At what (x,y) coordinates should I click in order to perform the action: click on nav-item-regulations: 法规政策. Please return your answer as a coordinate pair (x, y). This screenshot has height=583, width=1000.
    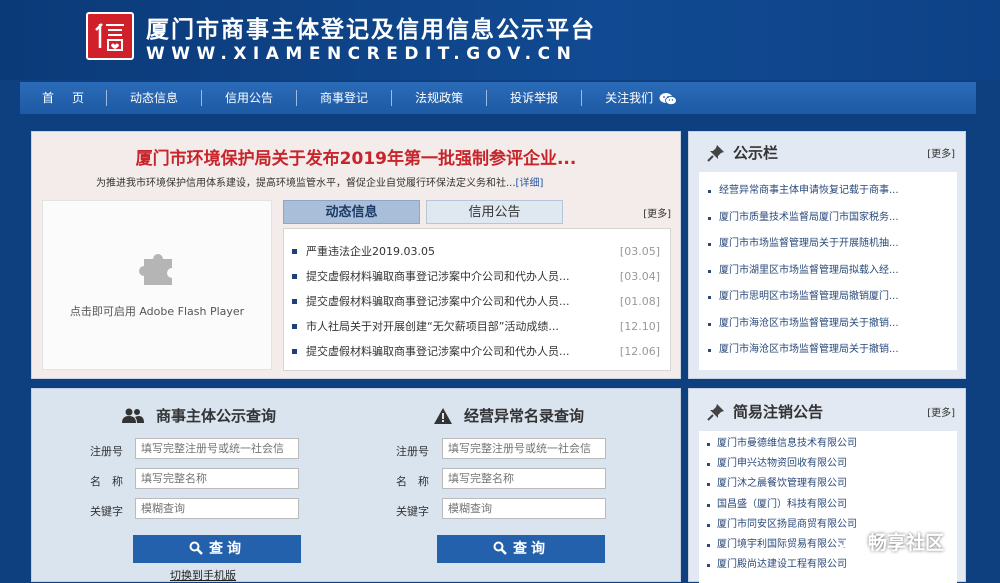
    Looking at the image, I should click on (440, 98).